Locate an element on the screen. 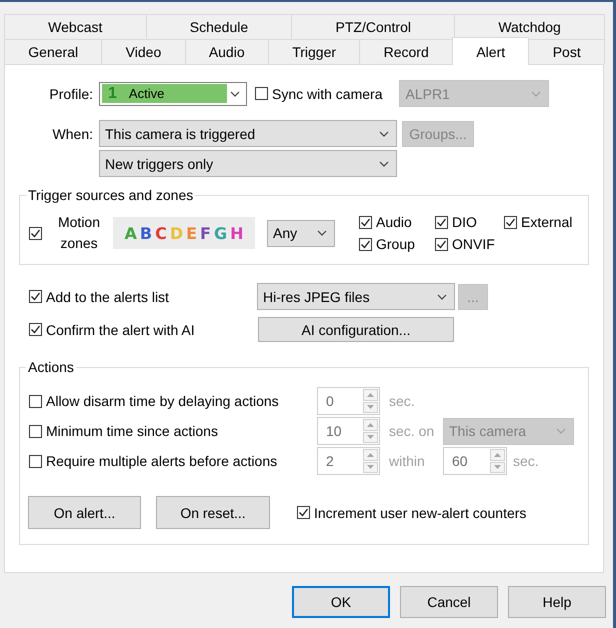 The height and width of the screenshot is (628, 616). trigger-mode-dropdown: New triggers only is located at coordinates (248, 163).